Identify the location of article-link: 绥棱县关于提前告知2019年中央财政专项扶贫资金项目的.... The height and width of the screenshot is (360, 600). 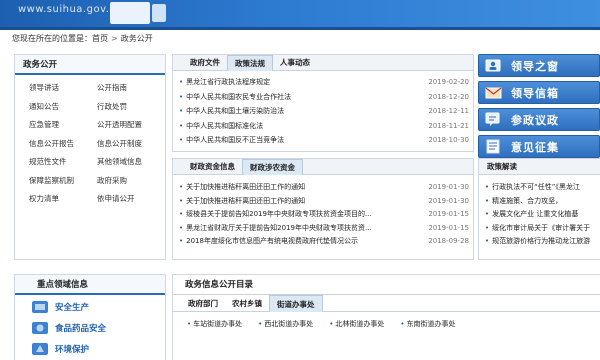
(275, 215).